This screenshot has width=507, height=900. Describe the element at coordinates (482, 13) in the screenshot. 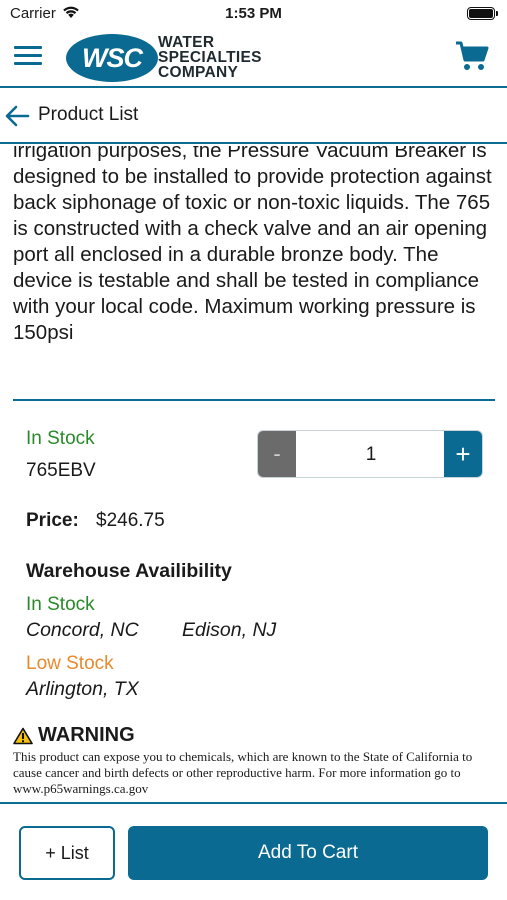

I see `battery-icon` at that location.